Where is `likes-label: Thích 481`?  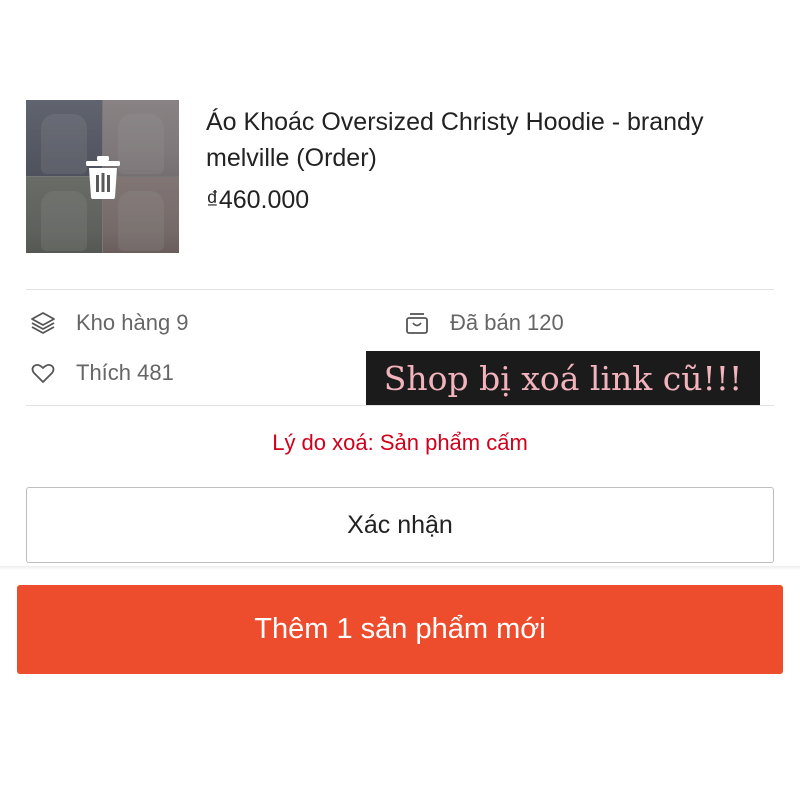 likes-label: Thích 481 is located at coordinates (125, 372).